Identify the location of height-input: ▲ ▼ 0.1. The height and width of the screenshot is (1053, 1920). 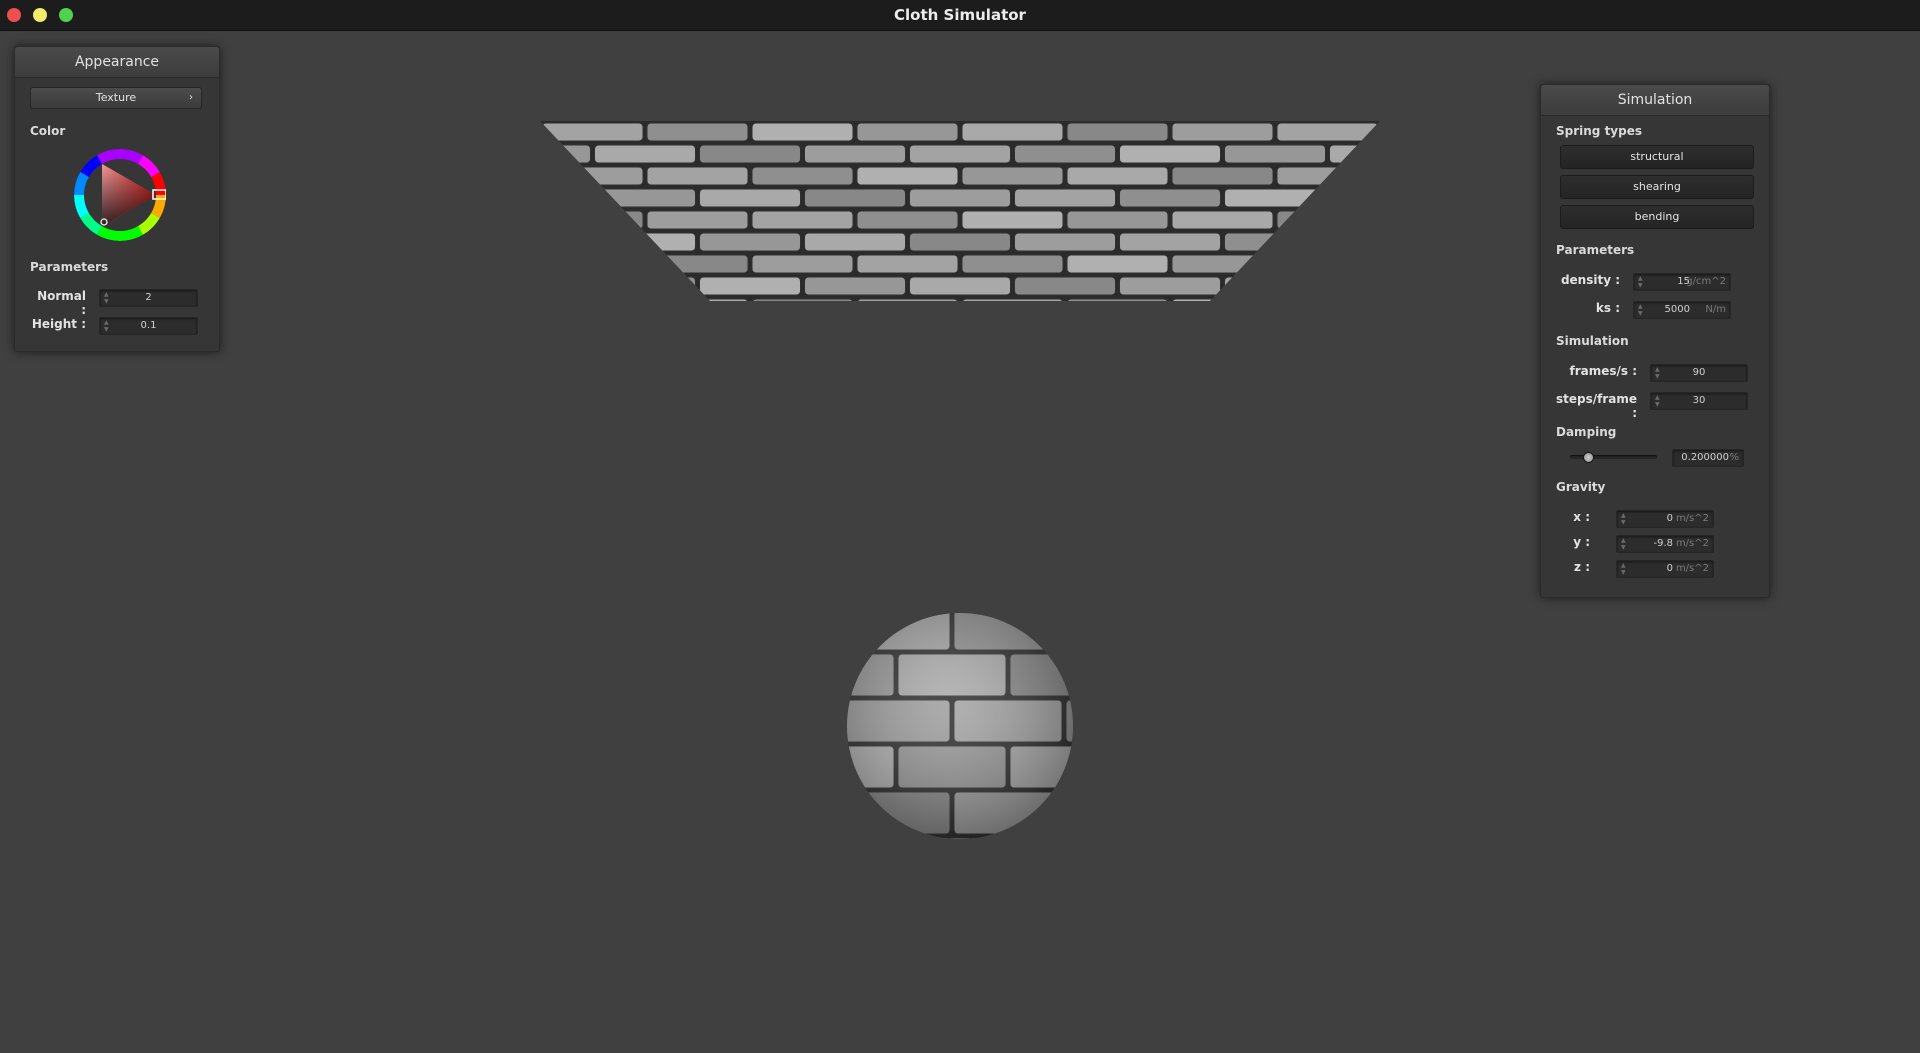
(148, 326).